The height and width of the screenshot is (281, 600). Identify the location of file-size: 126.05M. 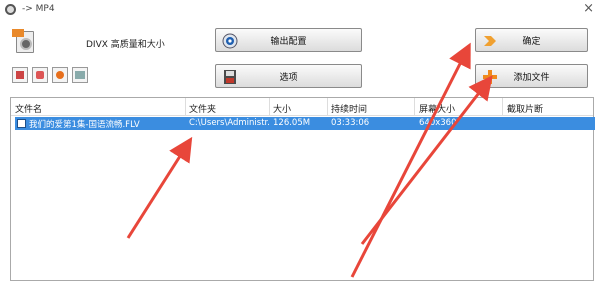
(292, 123).